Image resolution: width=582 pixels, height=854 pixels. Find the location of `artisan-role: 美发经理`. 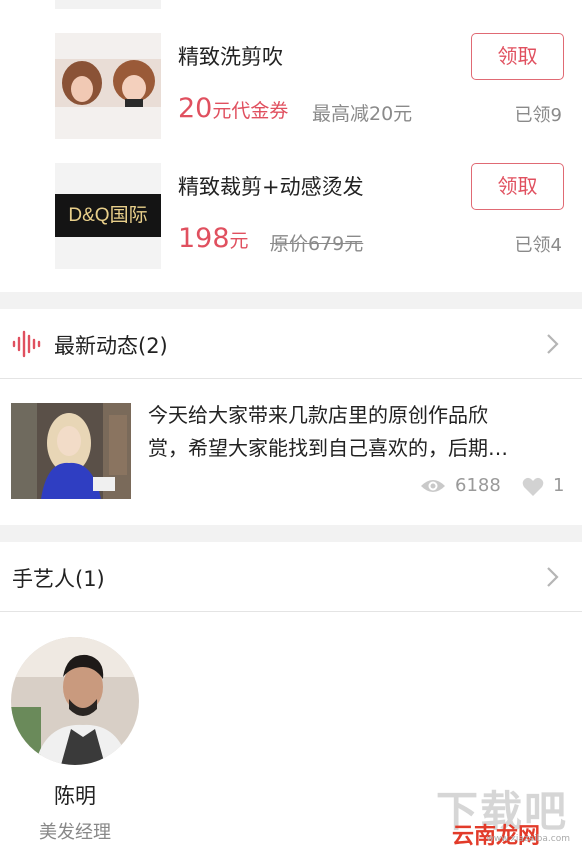

artisan-role: 美发经理 is located at coordinates (75, 832).